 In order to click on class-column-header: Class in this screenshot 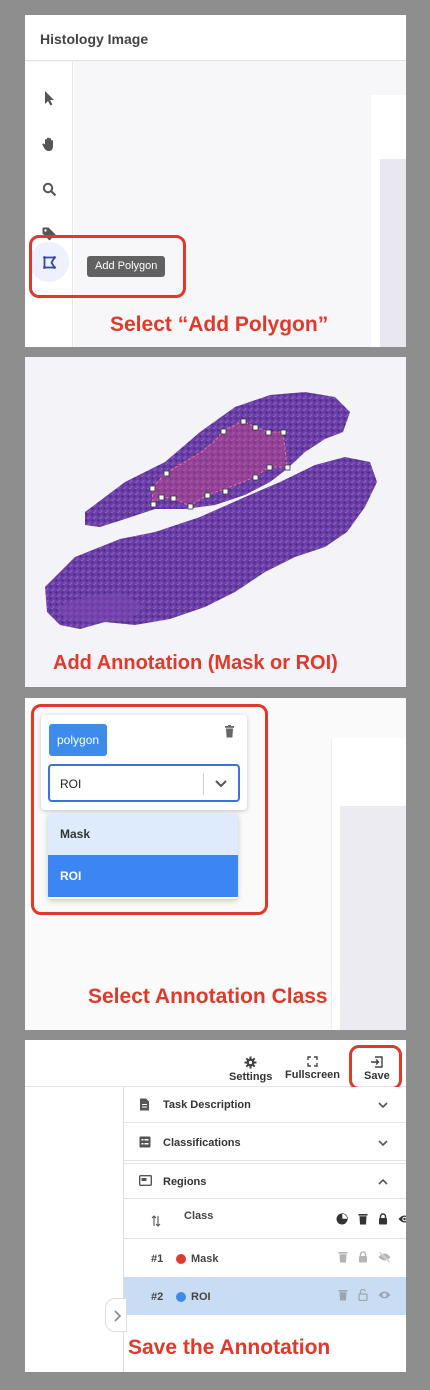, I will do `click(199, 1216)`.